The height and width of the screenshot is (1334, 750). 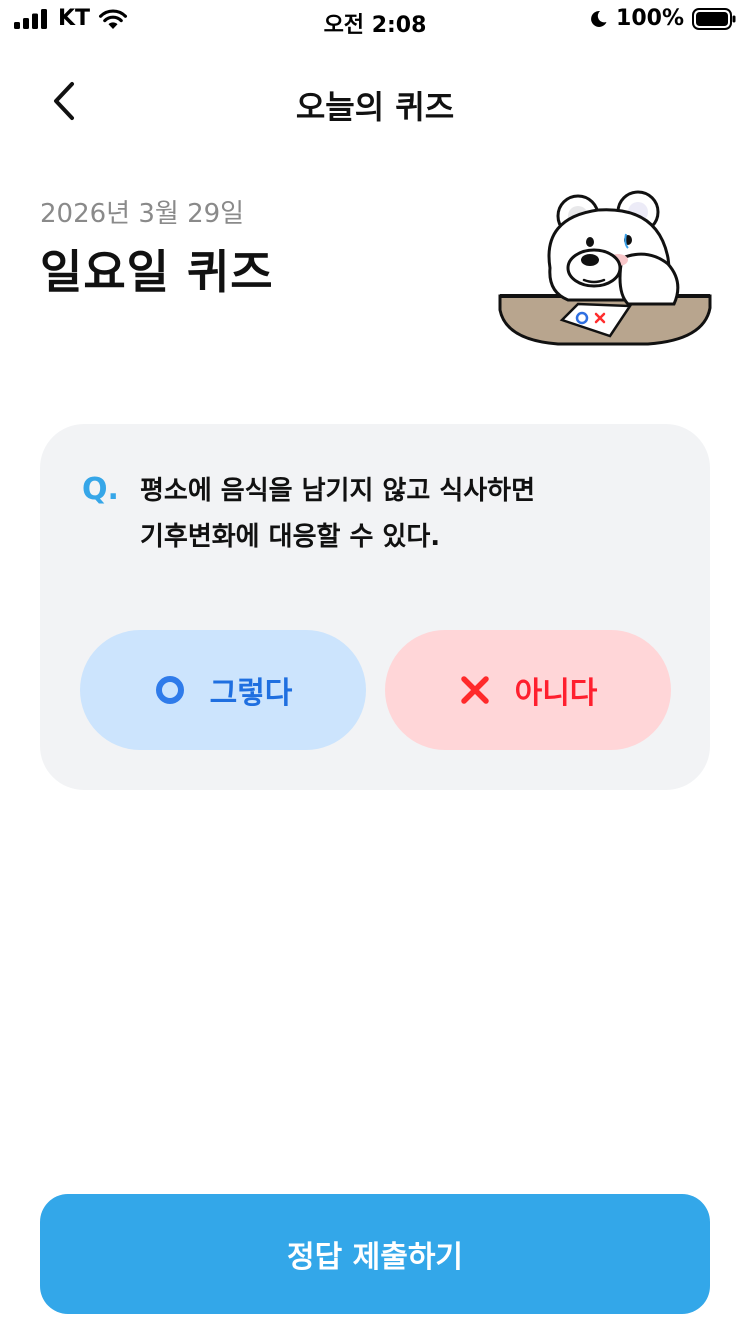 I want to click on moon-icon, so click(x=599, y=18).